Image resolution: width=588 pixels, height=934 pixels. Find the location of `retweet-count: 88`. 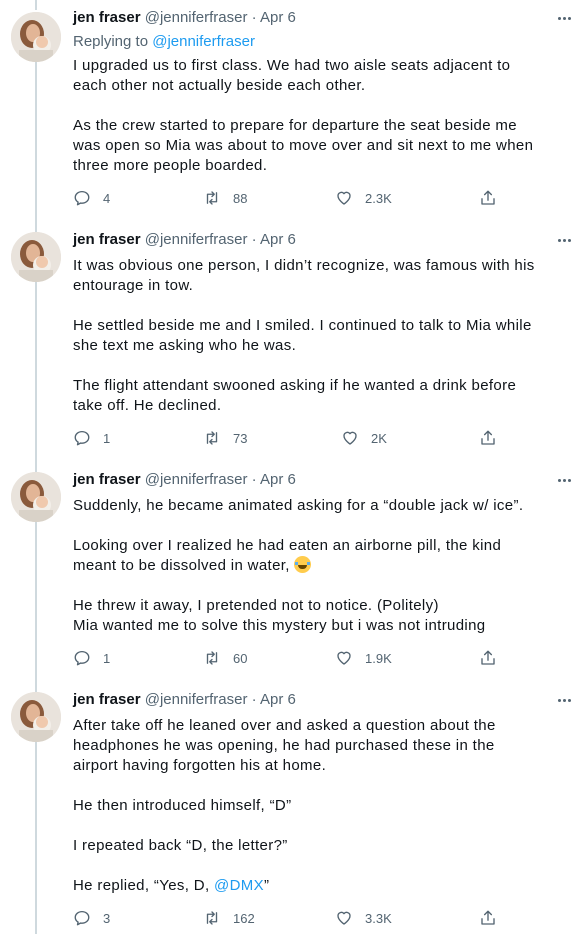

retweet-count: 88 is located at coordinates (240, 198).